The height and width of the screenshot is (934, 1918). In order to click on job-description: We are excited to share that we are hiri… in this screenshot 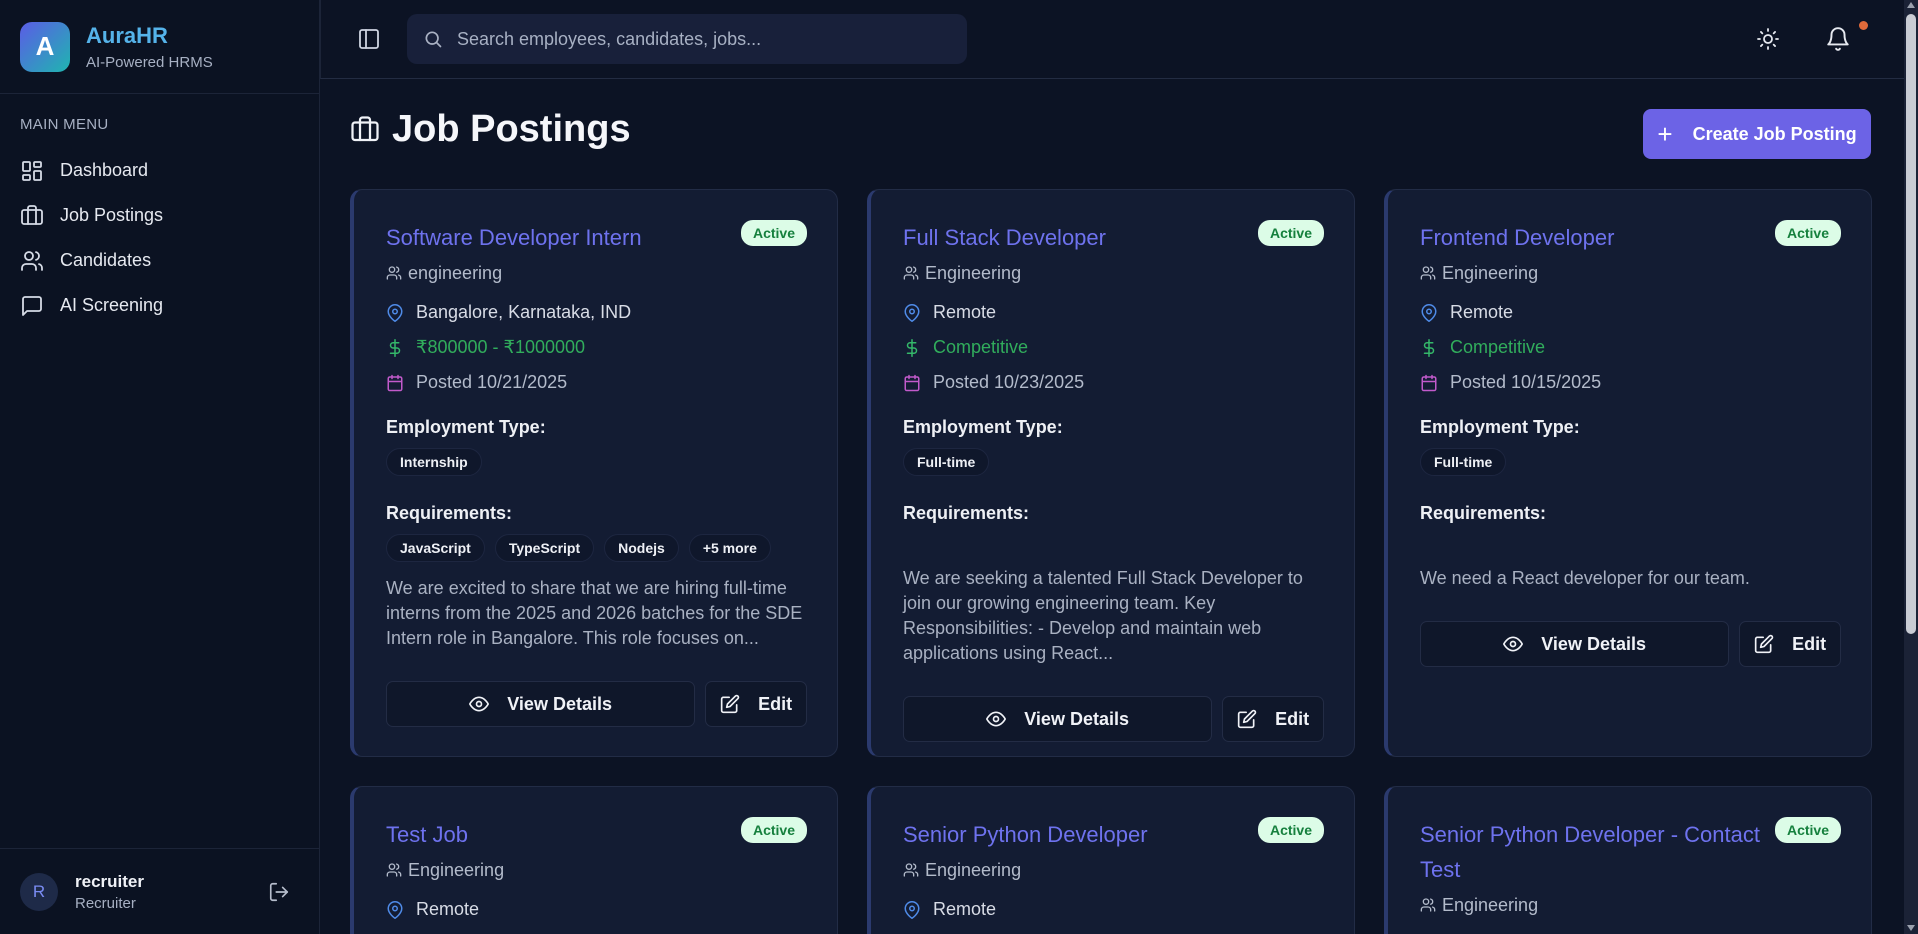, I will do `click(594, 613)`.